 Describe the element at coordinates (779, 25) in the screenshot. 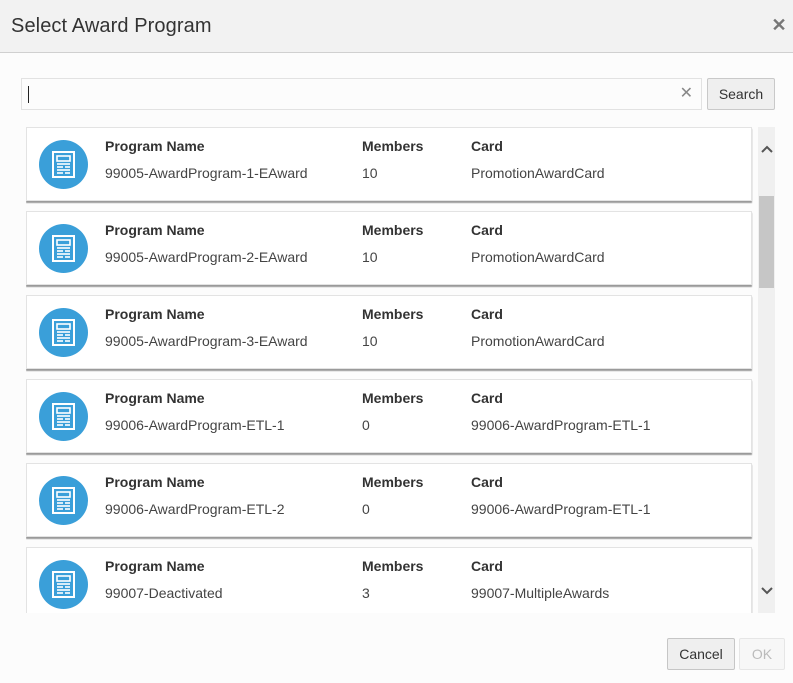

I see `close-icon: ✕` at that location.